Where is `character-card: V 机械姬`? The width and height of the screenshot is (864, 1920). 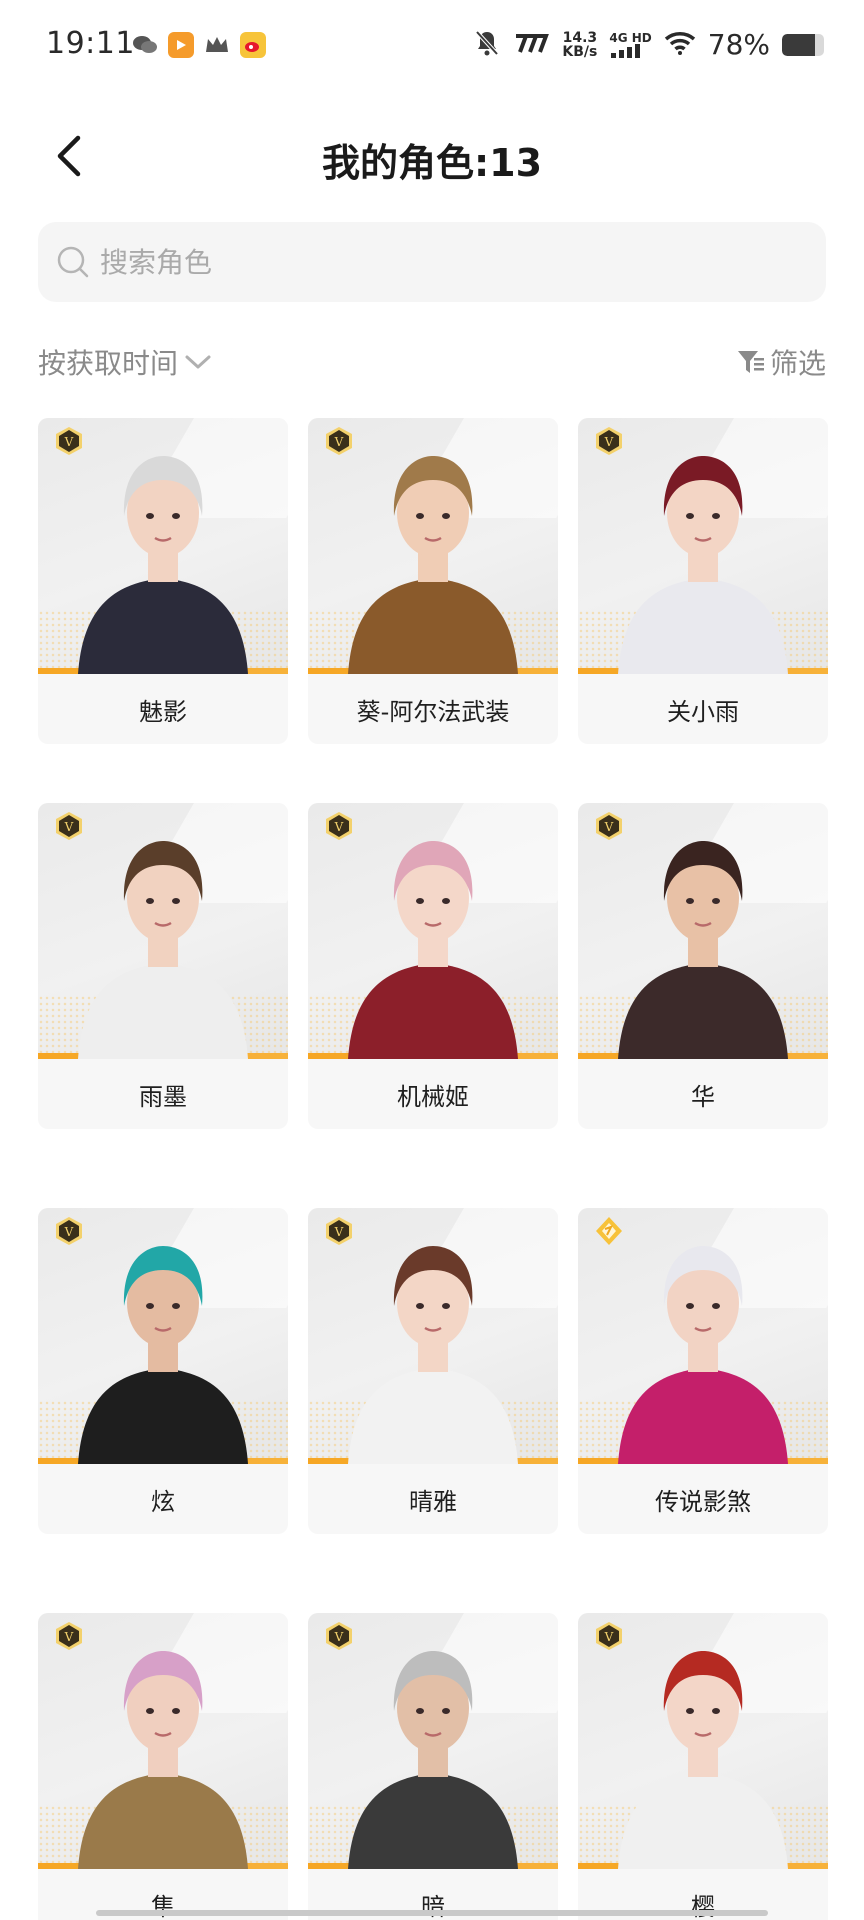 character-card: V 机械姬 is located at coordinates (433, 966).